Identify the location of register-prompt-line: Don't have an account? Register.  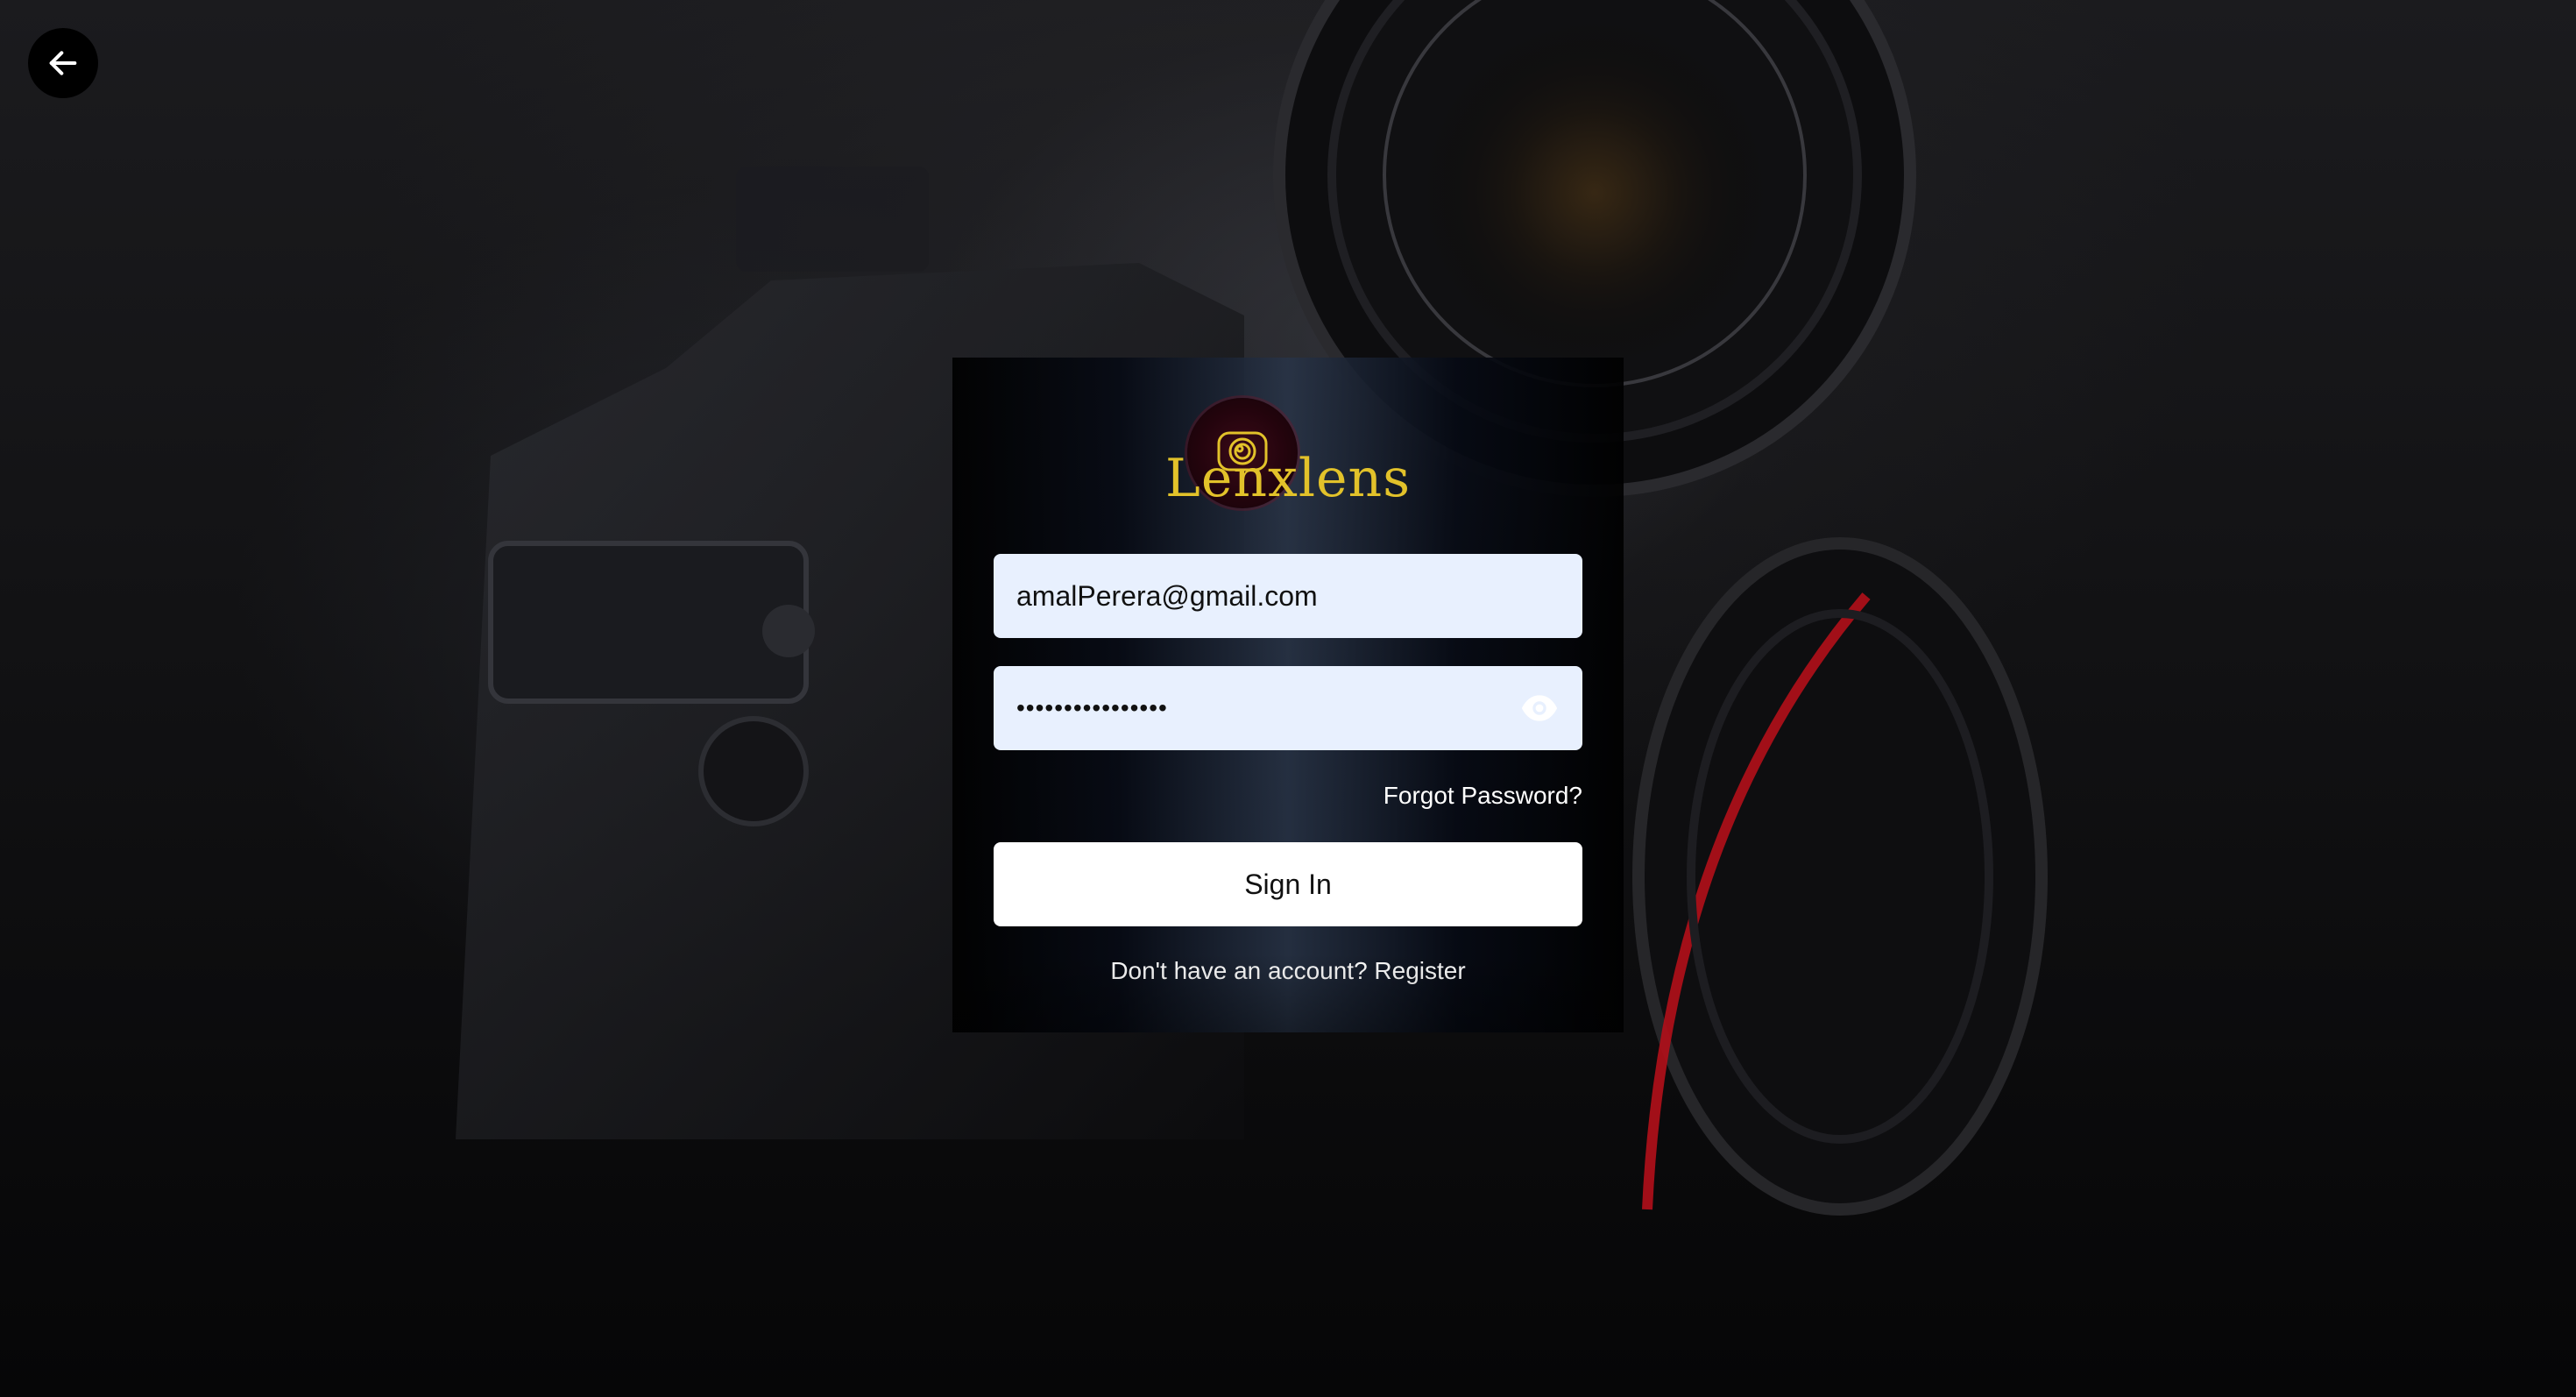
(1288, 971).